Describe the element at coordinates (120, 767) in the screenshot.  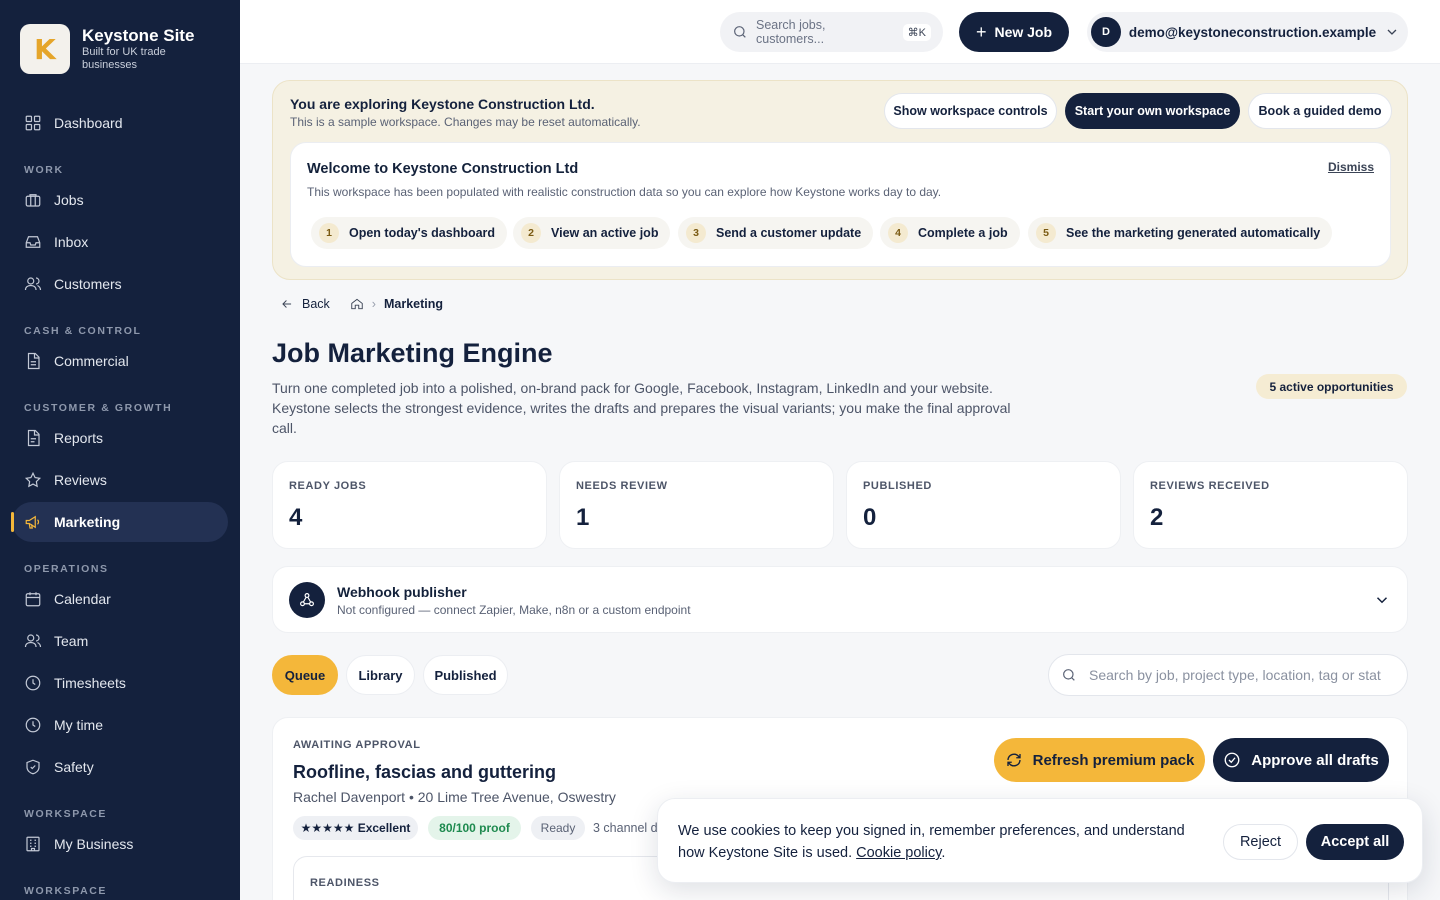
I see `sidebar-item-safety: Safety` at that location.